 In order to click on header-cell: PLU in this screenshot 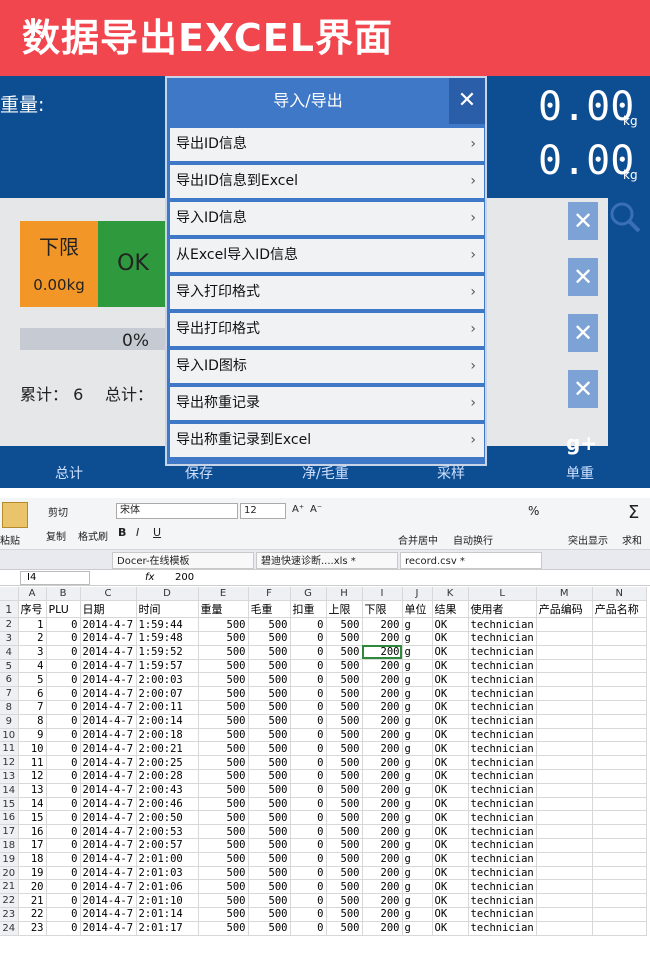, I will do `click(63, 609)`.